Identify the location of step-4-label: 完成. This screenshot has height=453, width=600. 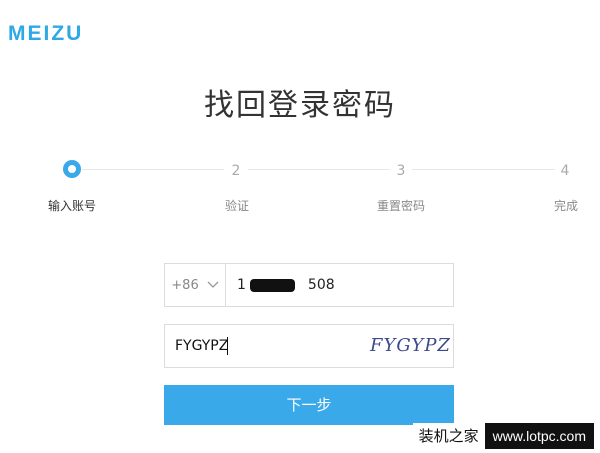
(566, 206).